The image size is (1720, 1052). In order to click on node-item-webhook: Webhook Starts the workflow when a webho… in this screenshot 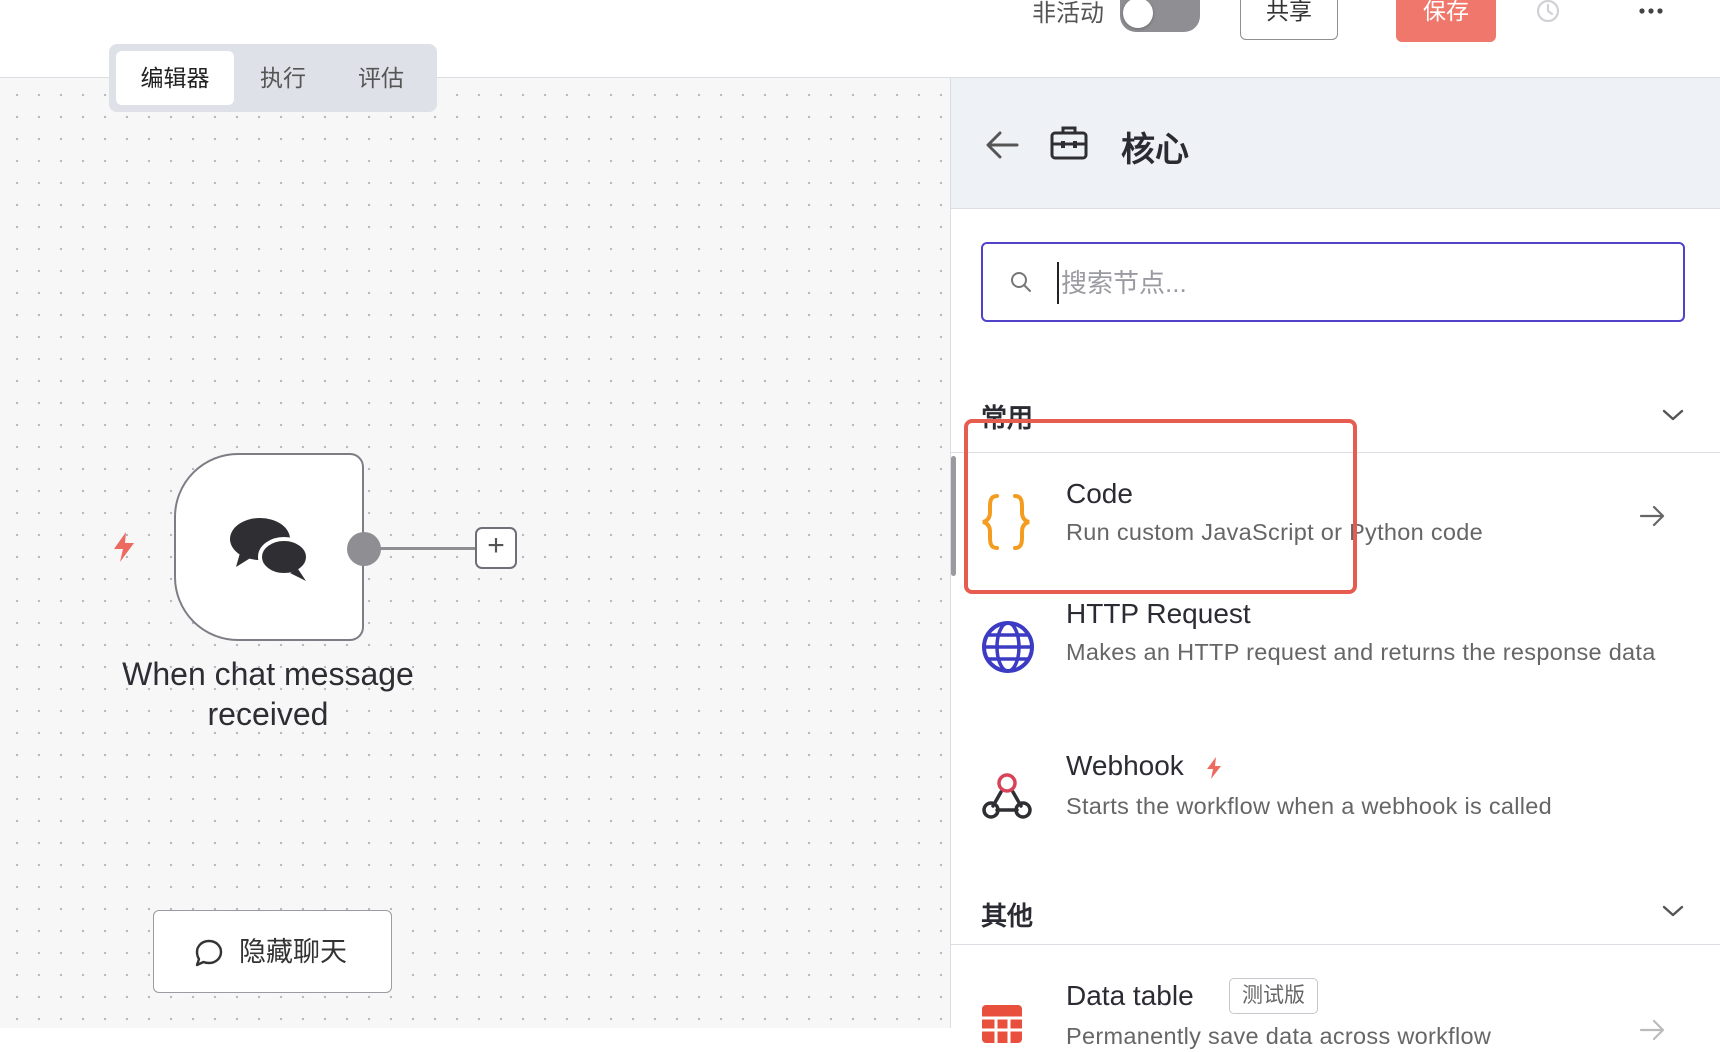, I will do `click(1335, 800)`.